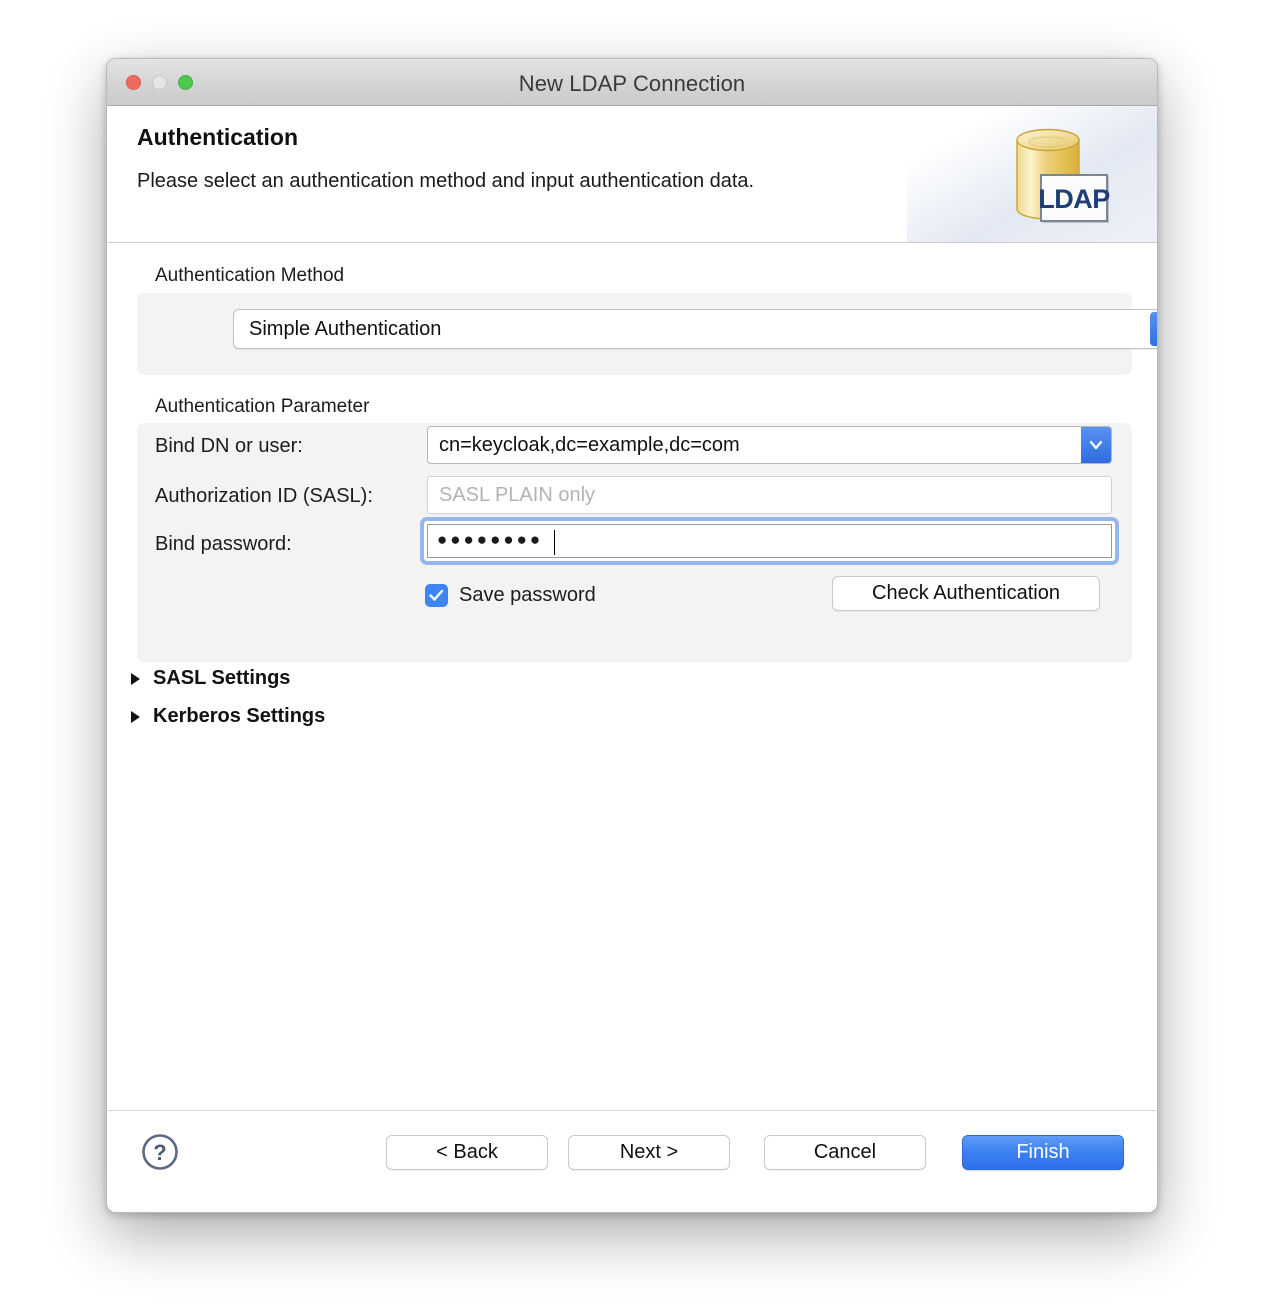 Image resolution: width=1274 pixels, height=1316 pixels. Describe the element at coordinates (436, 595) in the screenshot. I see `save-password-checkbox` at that location.